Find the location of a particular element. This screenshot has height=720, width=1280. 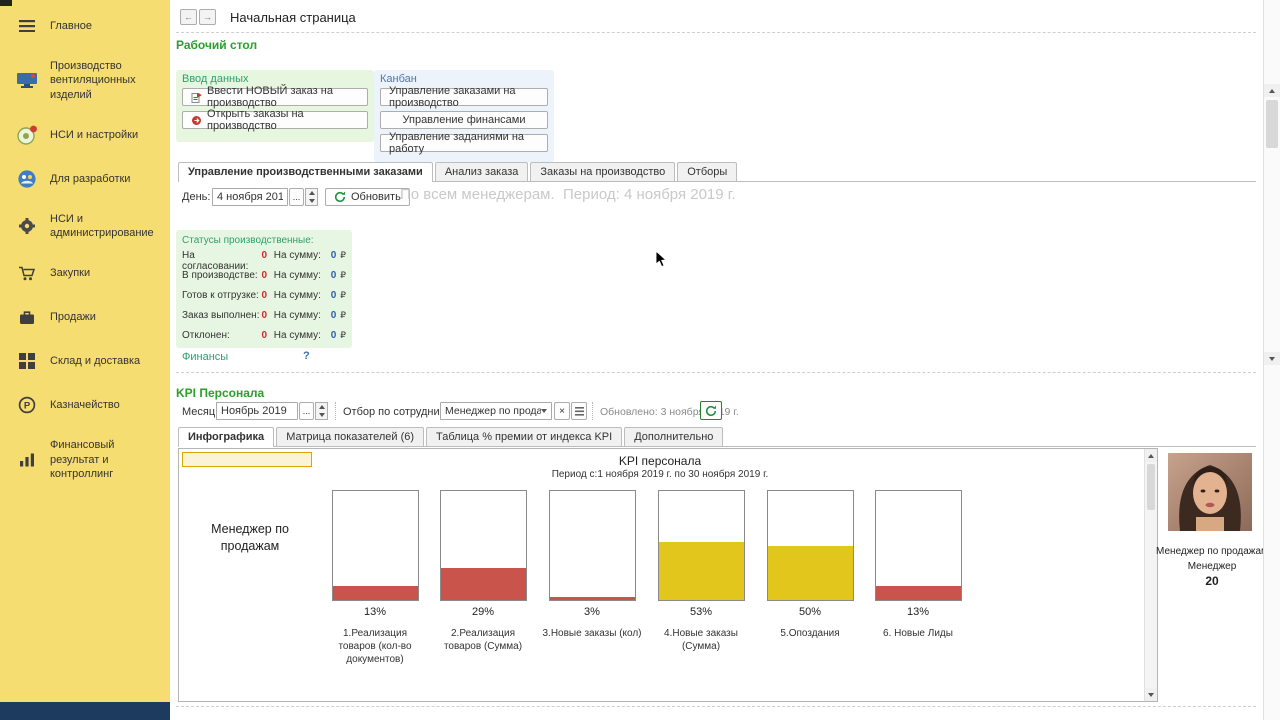

open-orders-icon is located at coordinates (196, 120).